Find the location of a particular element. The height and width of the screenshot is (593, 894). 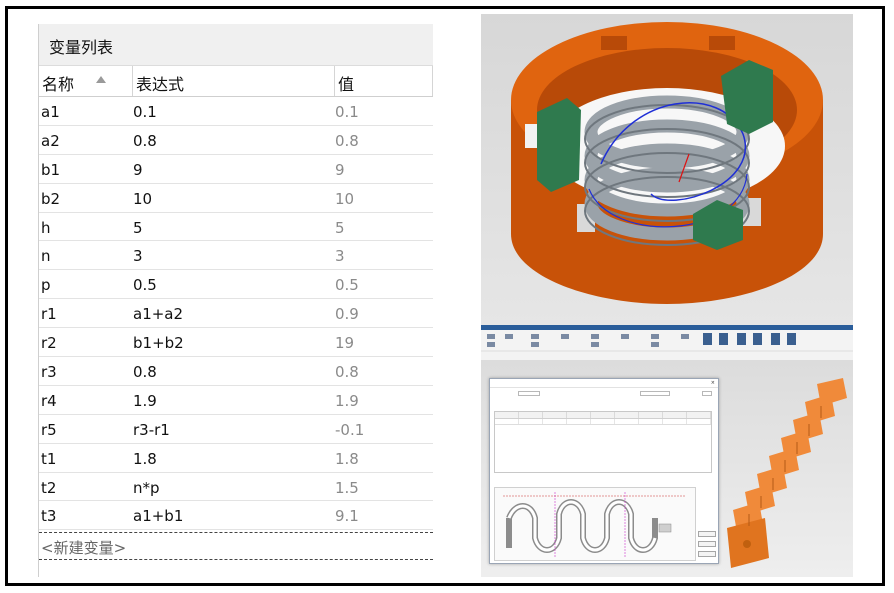

ribbon-icons is located at coordinates (667, 342).